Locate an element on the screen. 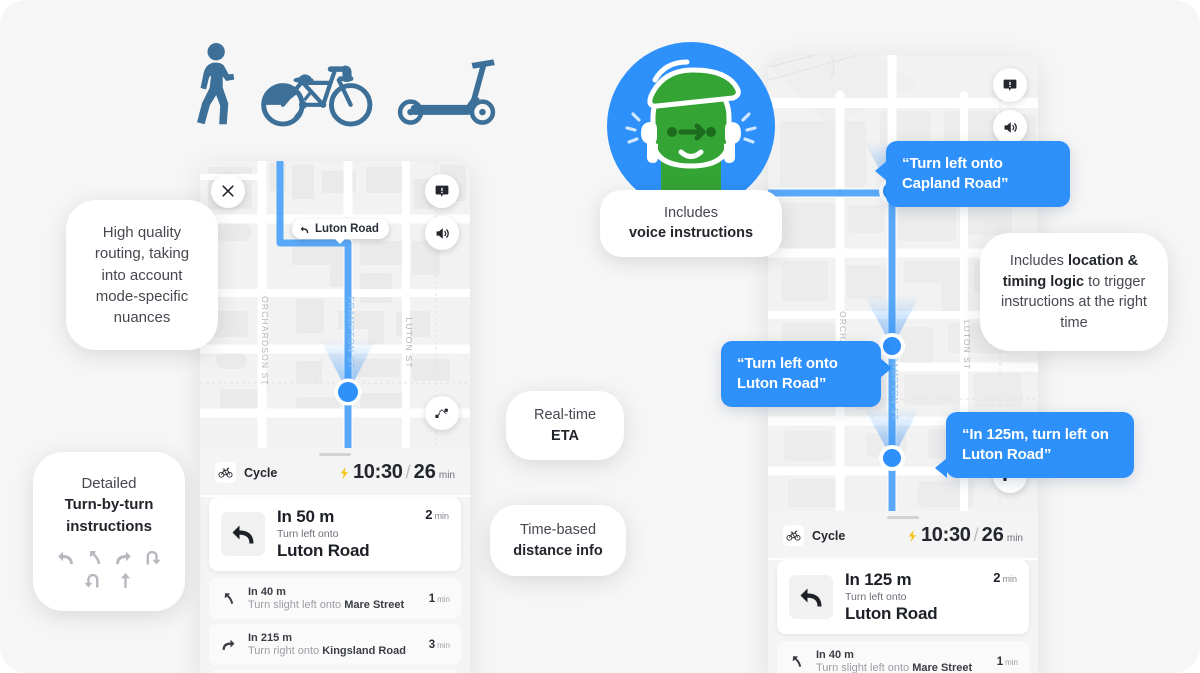 This screenshot has height=673, width=1200. callout-logic-p1: Includes is located at coordinates (1038, 261).